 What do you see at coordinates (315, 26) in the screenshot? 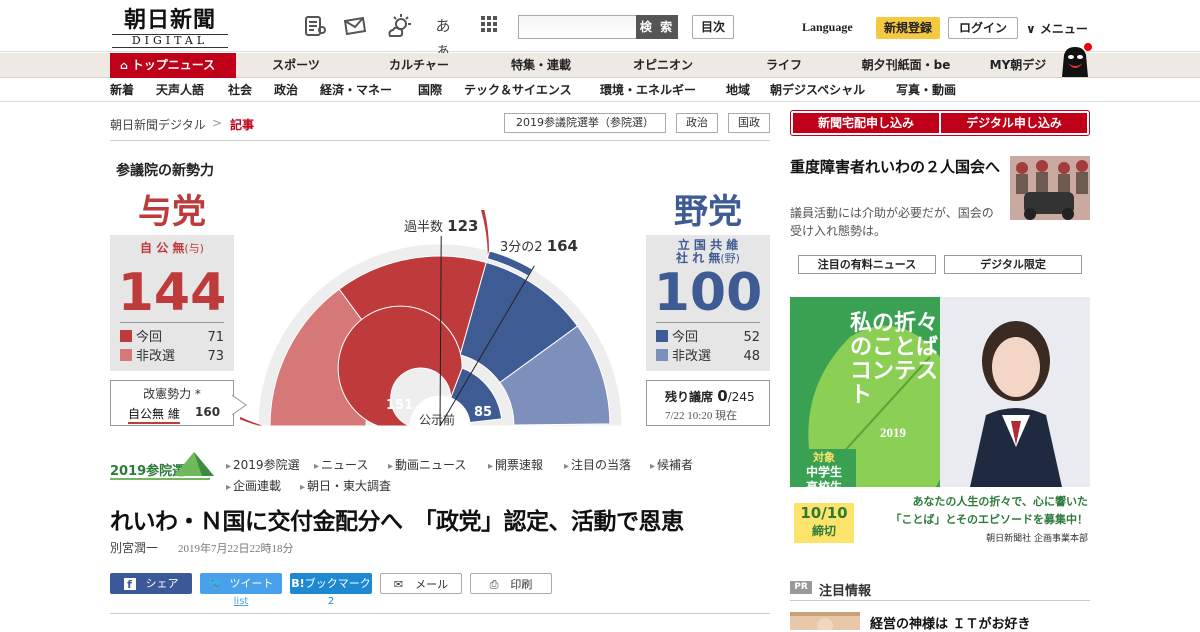
I see `newspaper-icon` at bounding box center [315, 26].